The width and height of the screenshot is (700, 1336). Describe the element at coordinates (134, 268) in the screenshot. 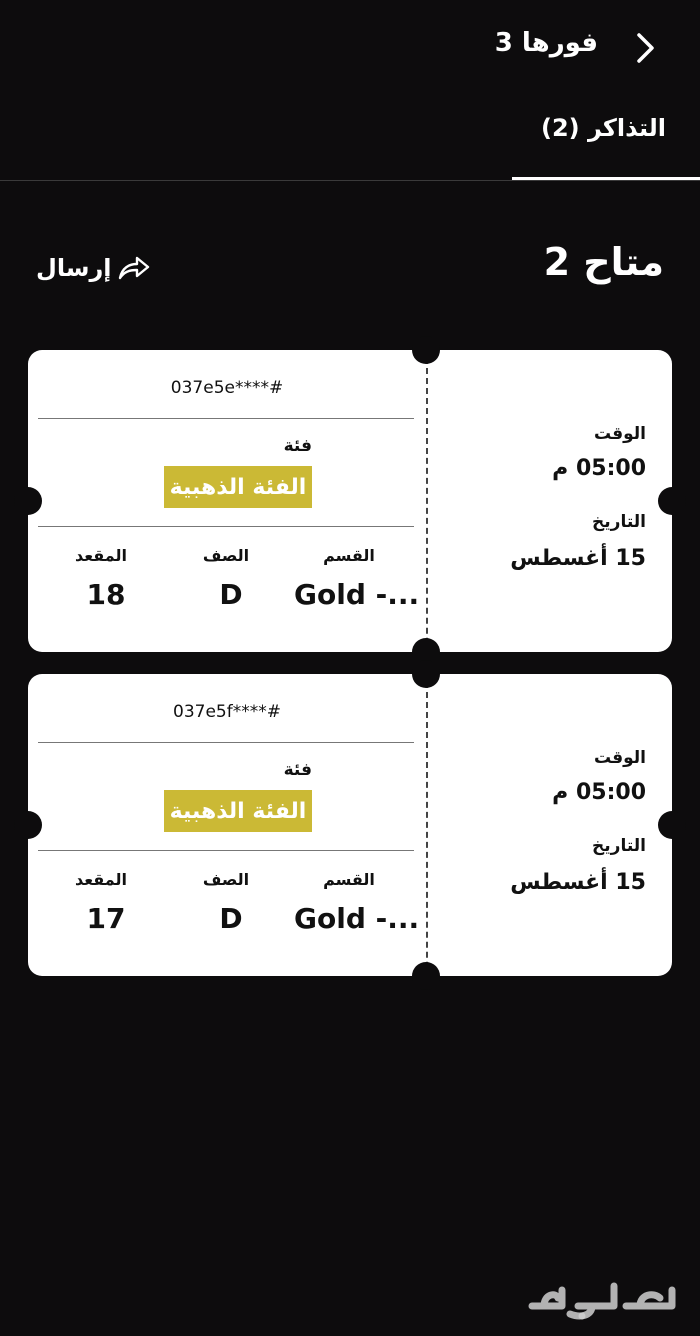

I see `share-arrow-icon` at that location.